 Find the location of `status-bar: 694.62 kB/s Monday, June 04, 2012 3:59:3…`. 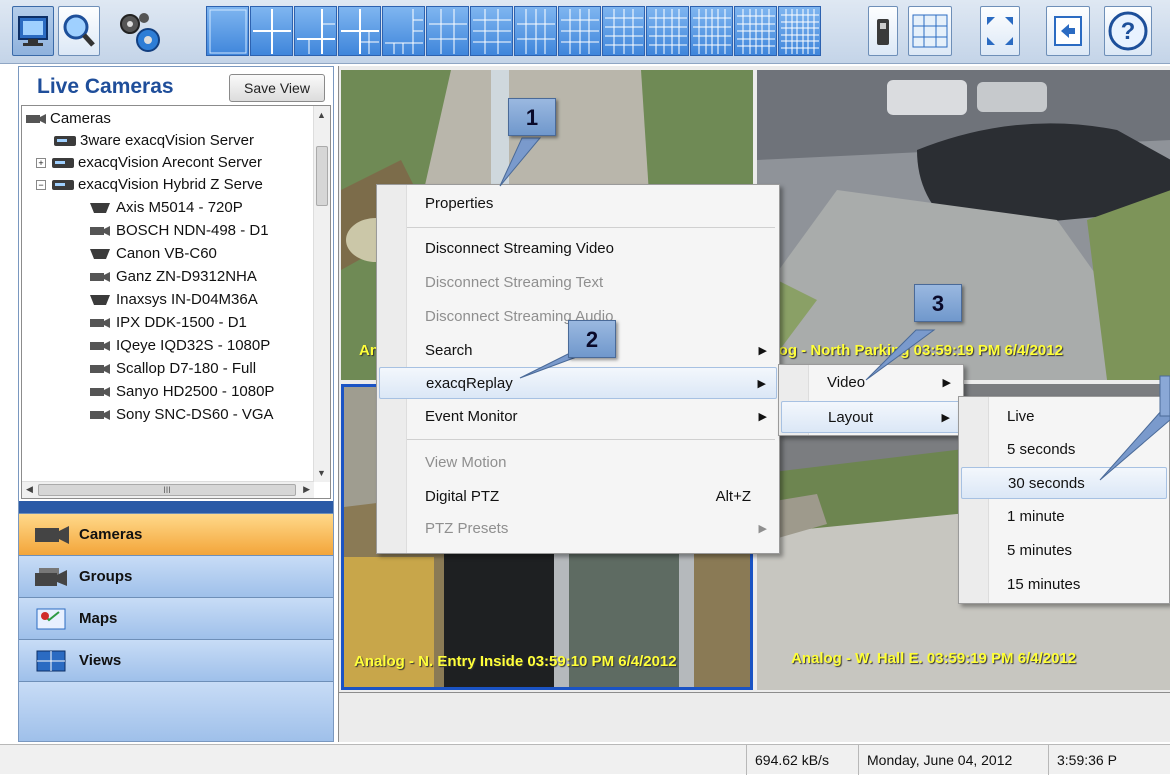

status-bar: 694.62 kB/s Monday, June 04, 2012 3:59:3… is located at coordinates (585, 759).